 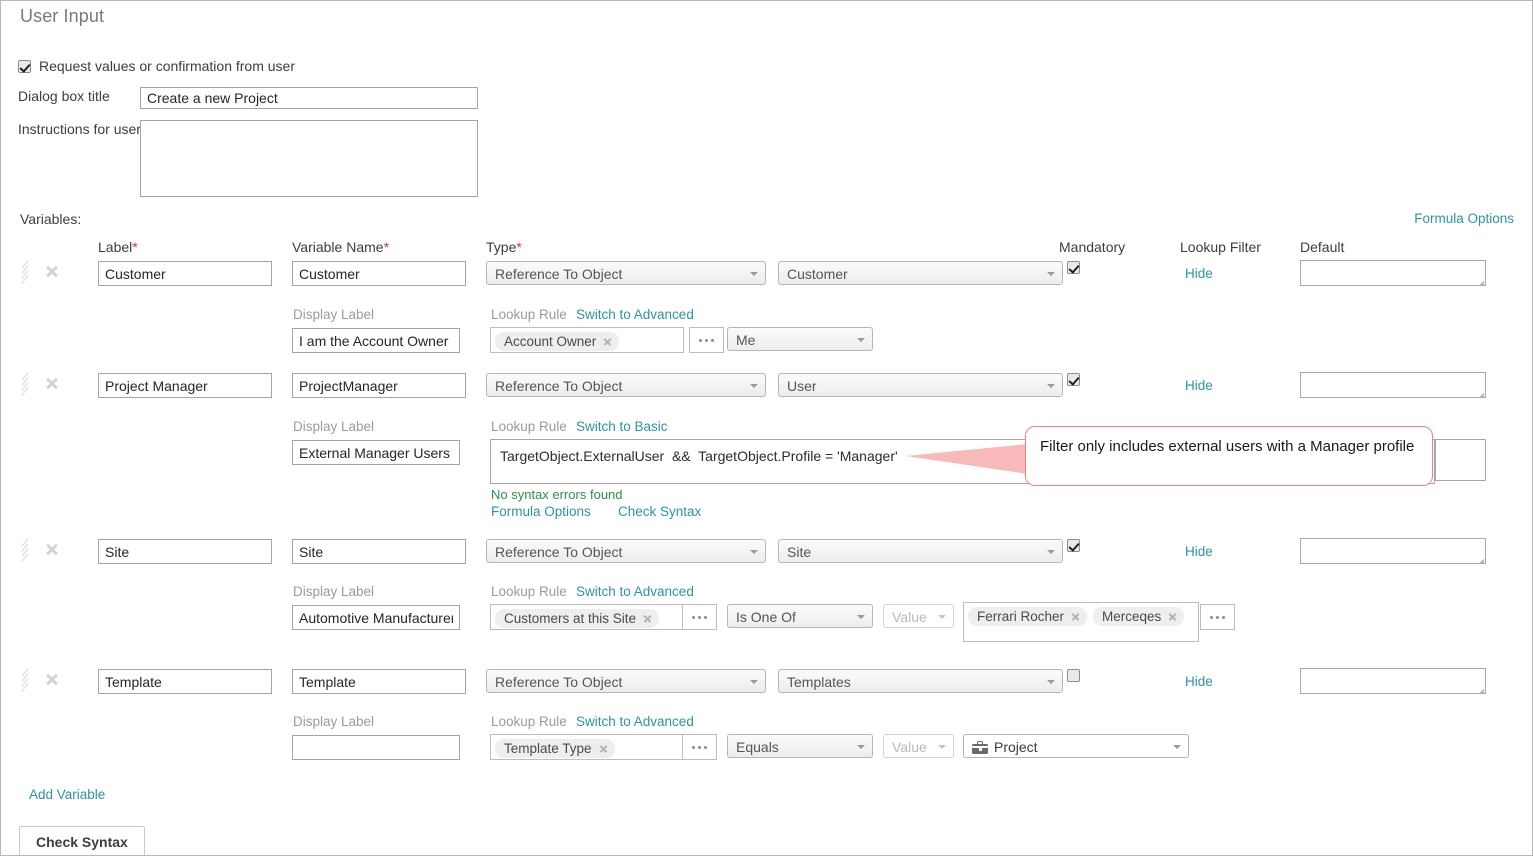 I want to click on row-1-variable-name-input, so click(x=379, y=273).